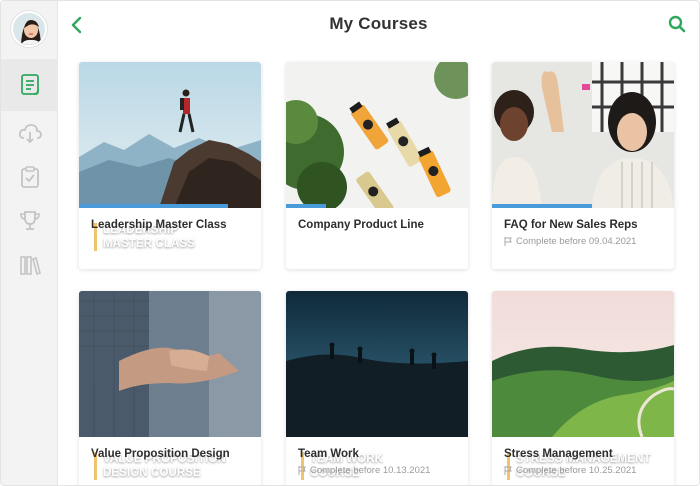  I want to click on clipboard-check-icon, so click(29, 177).